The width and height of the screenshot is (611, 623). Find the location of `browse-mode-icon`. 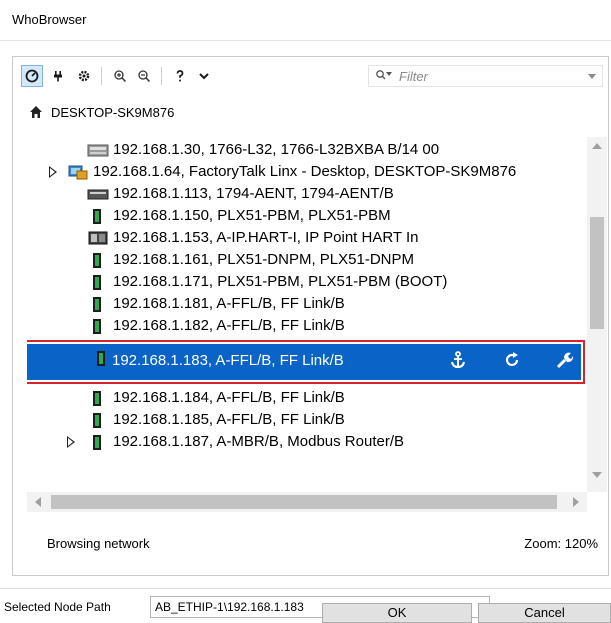

browse-mode-icon is located at coordinates (32, 76).